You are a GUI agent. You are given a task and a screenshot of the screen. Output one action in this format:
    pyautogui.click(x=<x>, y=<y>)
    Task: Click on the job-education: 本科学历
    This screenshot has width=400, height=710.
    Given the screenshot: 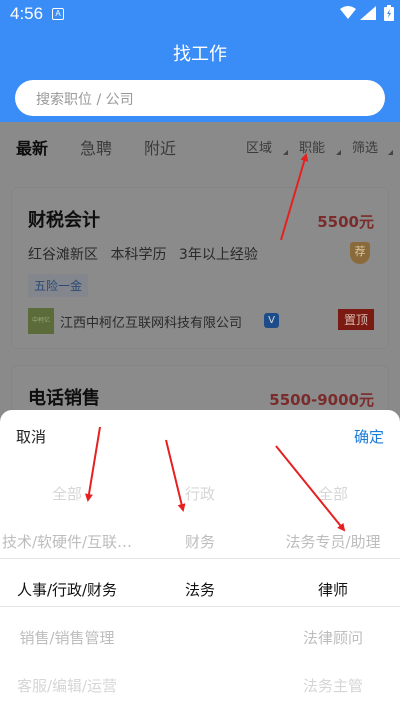 What is the action you would take?
    pyautogui.click(x=138, y=255)
    